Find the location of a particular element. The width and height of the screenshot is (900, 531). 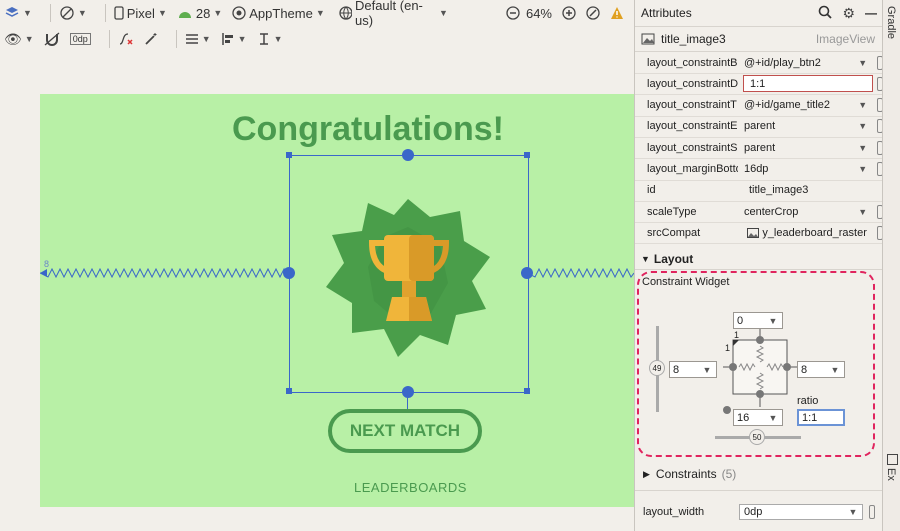

zoom-fit-icon is located at coordinates (593, 13).